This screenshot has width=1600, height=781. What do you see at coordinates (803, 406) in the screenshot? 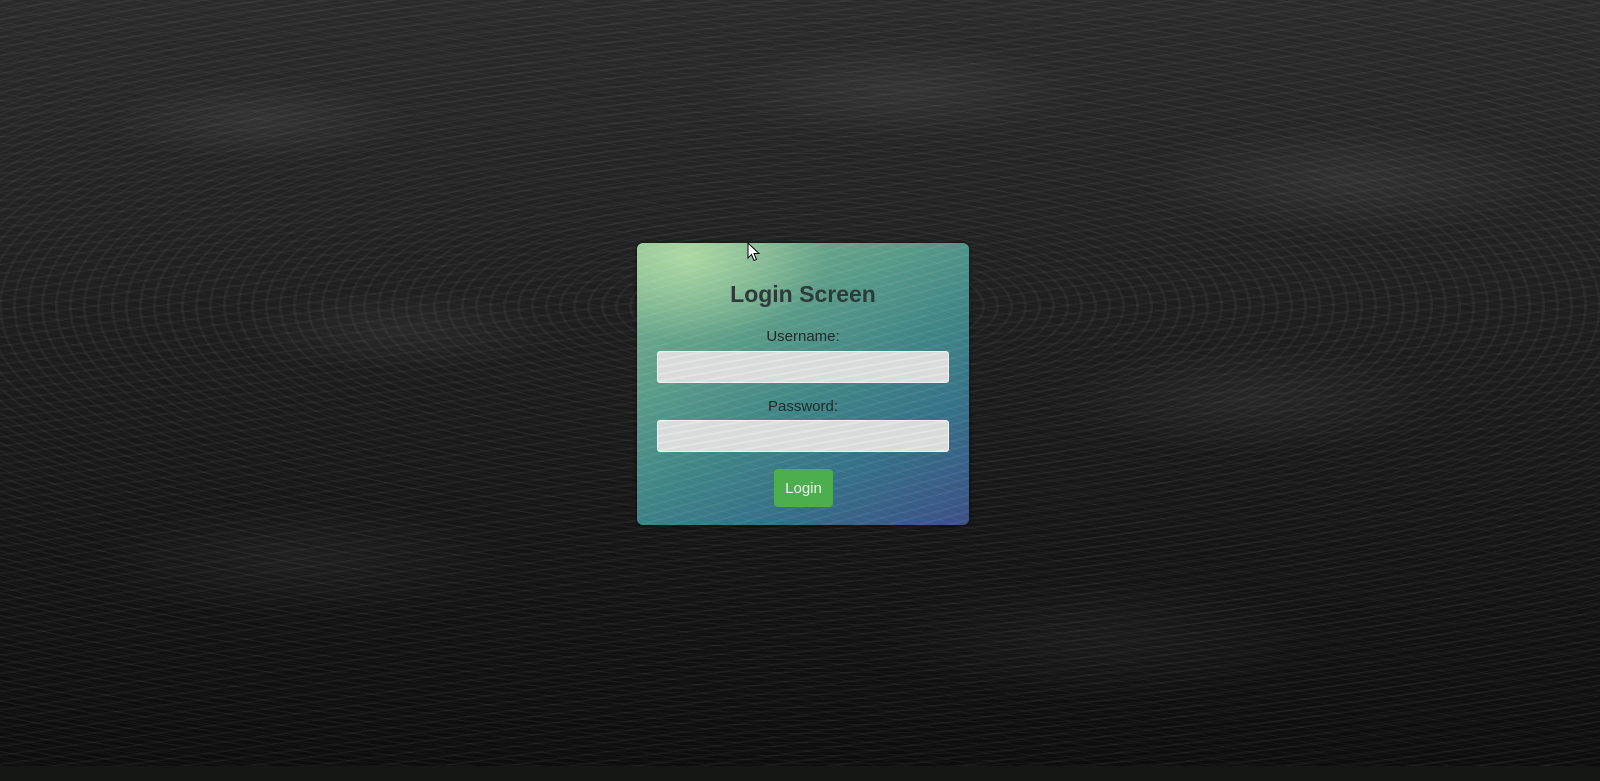
I see `password-label: Password:` at bounding box center [803, 406].